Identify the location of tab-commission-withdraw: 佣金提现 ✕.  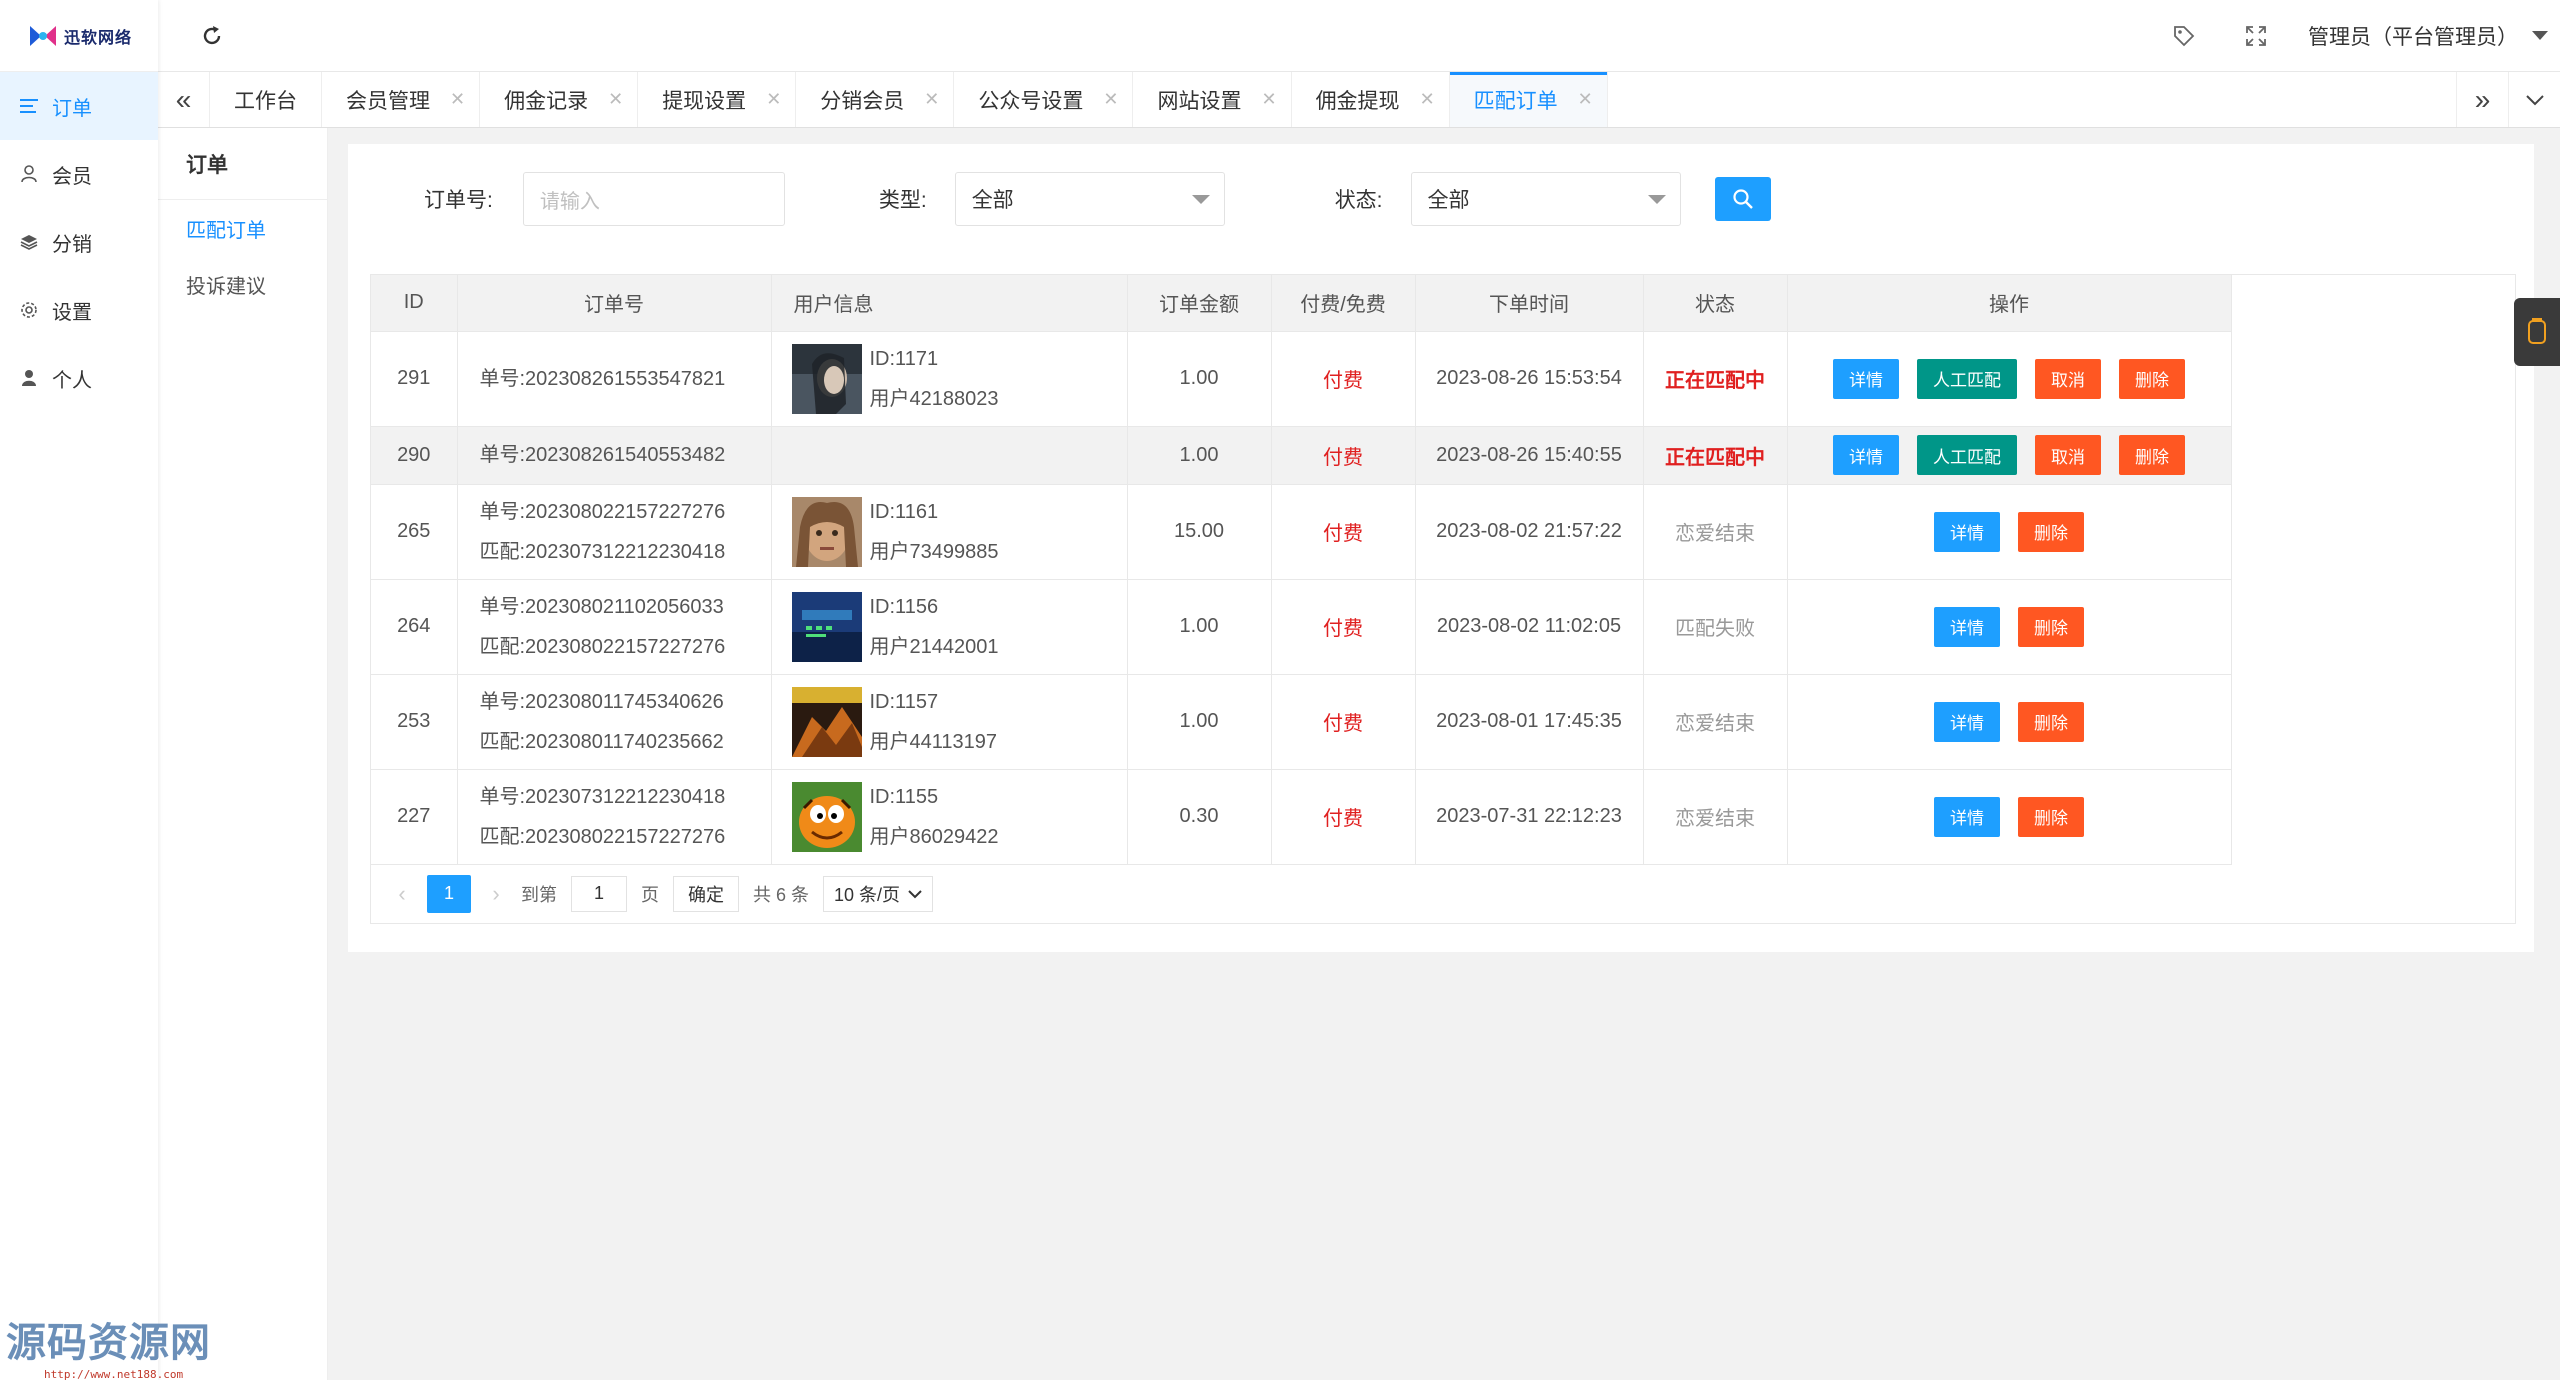
(1371, 99).